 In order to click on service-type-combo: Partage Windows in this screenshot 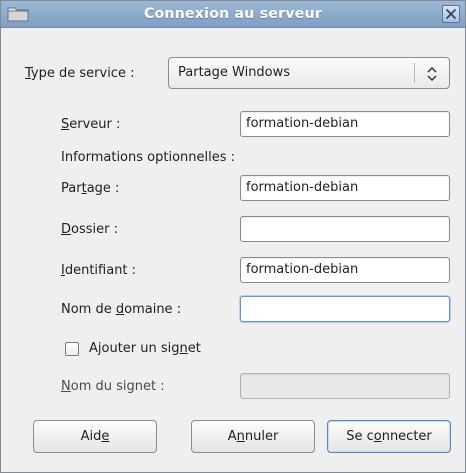, I will do `click(309, 73)`.